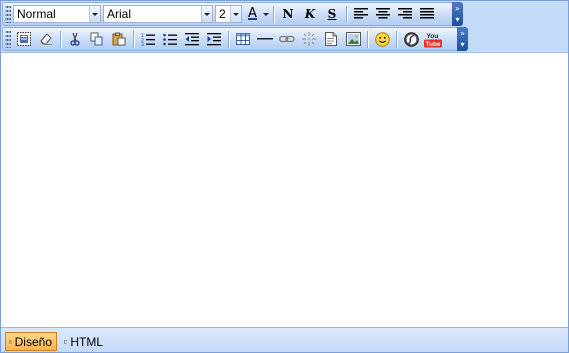 This screenshot has height=353, width=569. I want to click on insert-flash-button, so click(411, 39).